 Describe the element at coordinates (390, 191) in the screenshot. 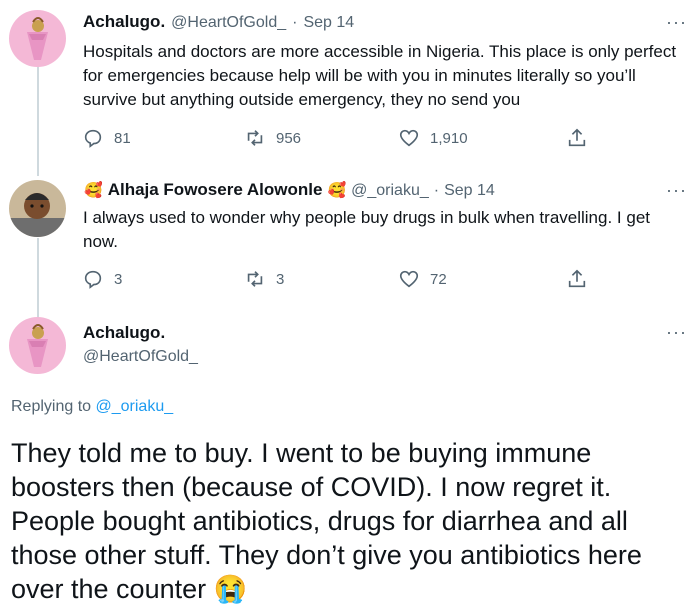

I see `handle: @_oriaku_` at that location.